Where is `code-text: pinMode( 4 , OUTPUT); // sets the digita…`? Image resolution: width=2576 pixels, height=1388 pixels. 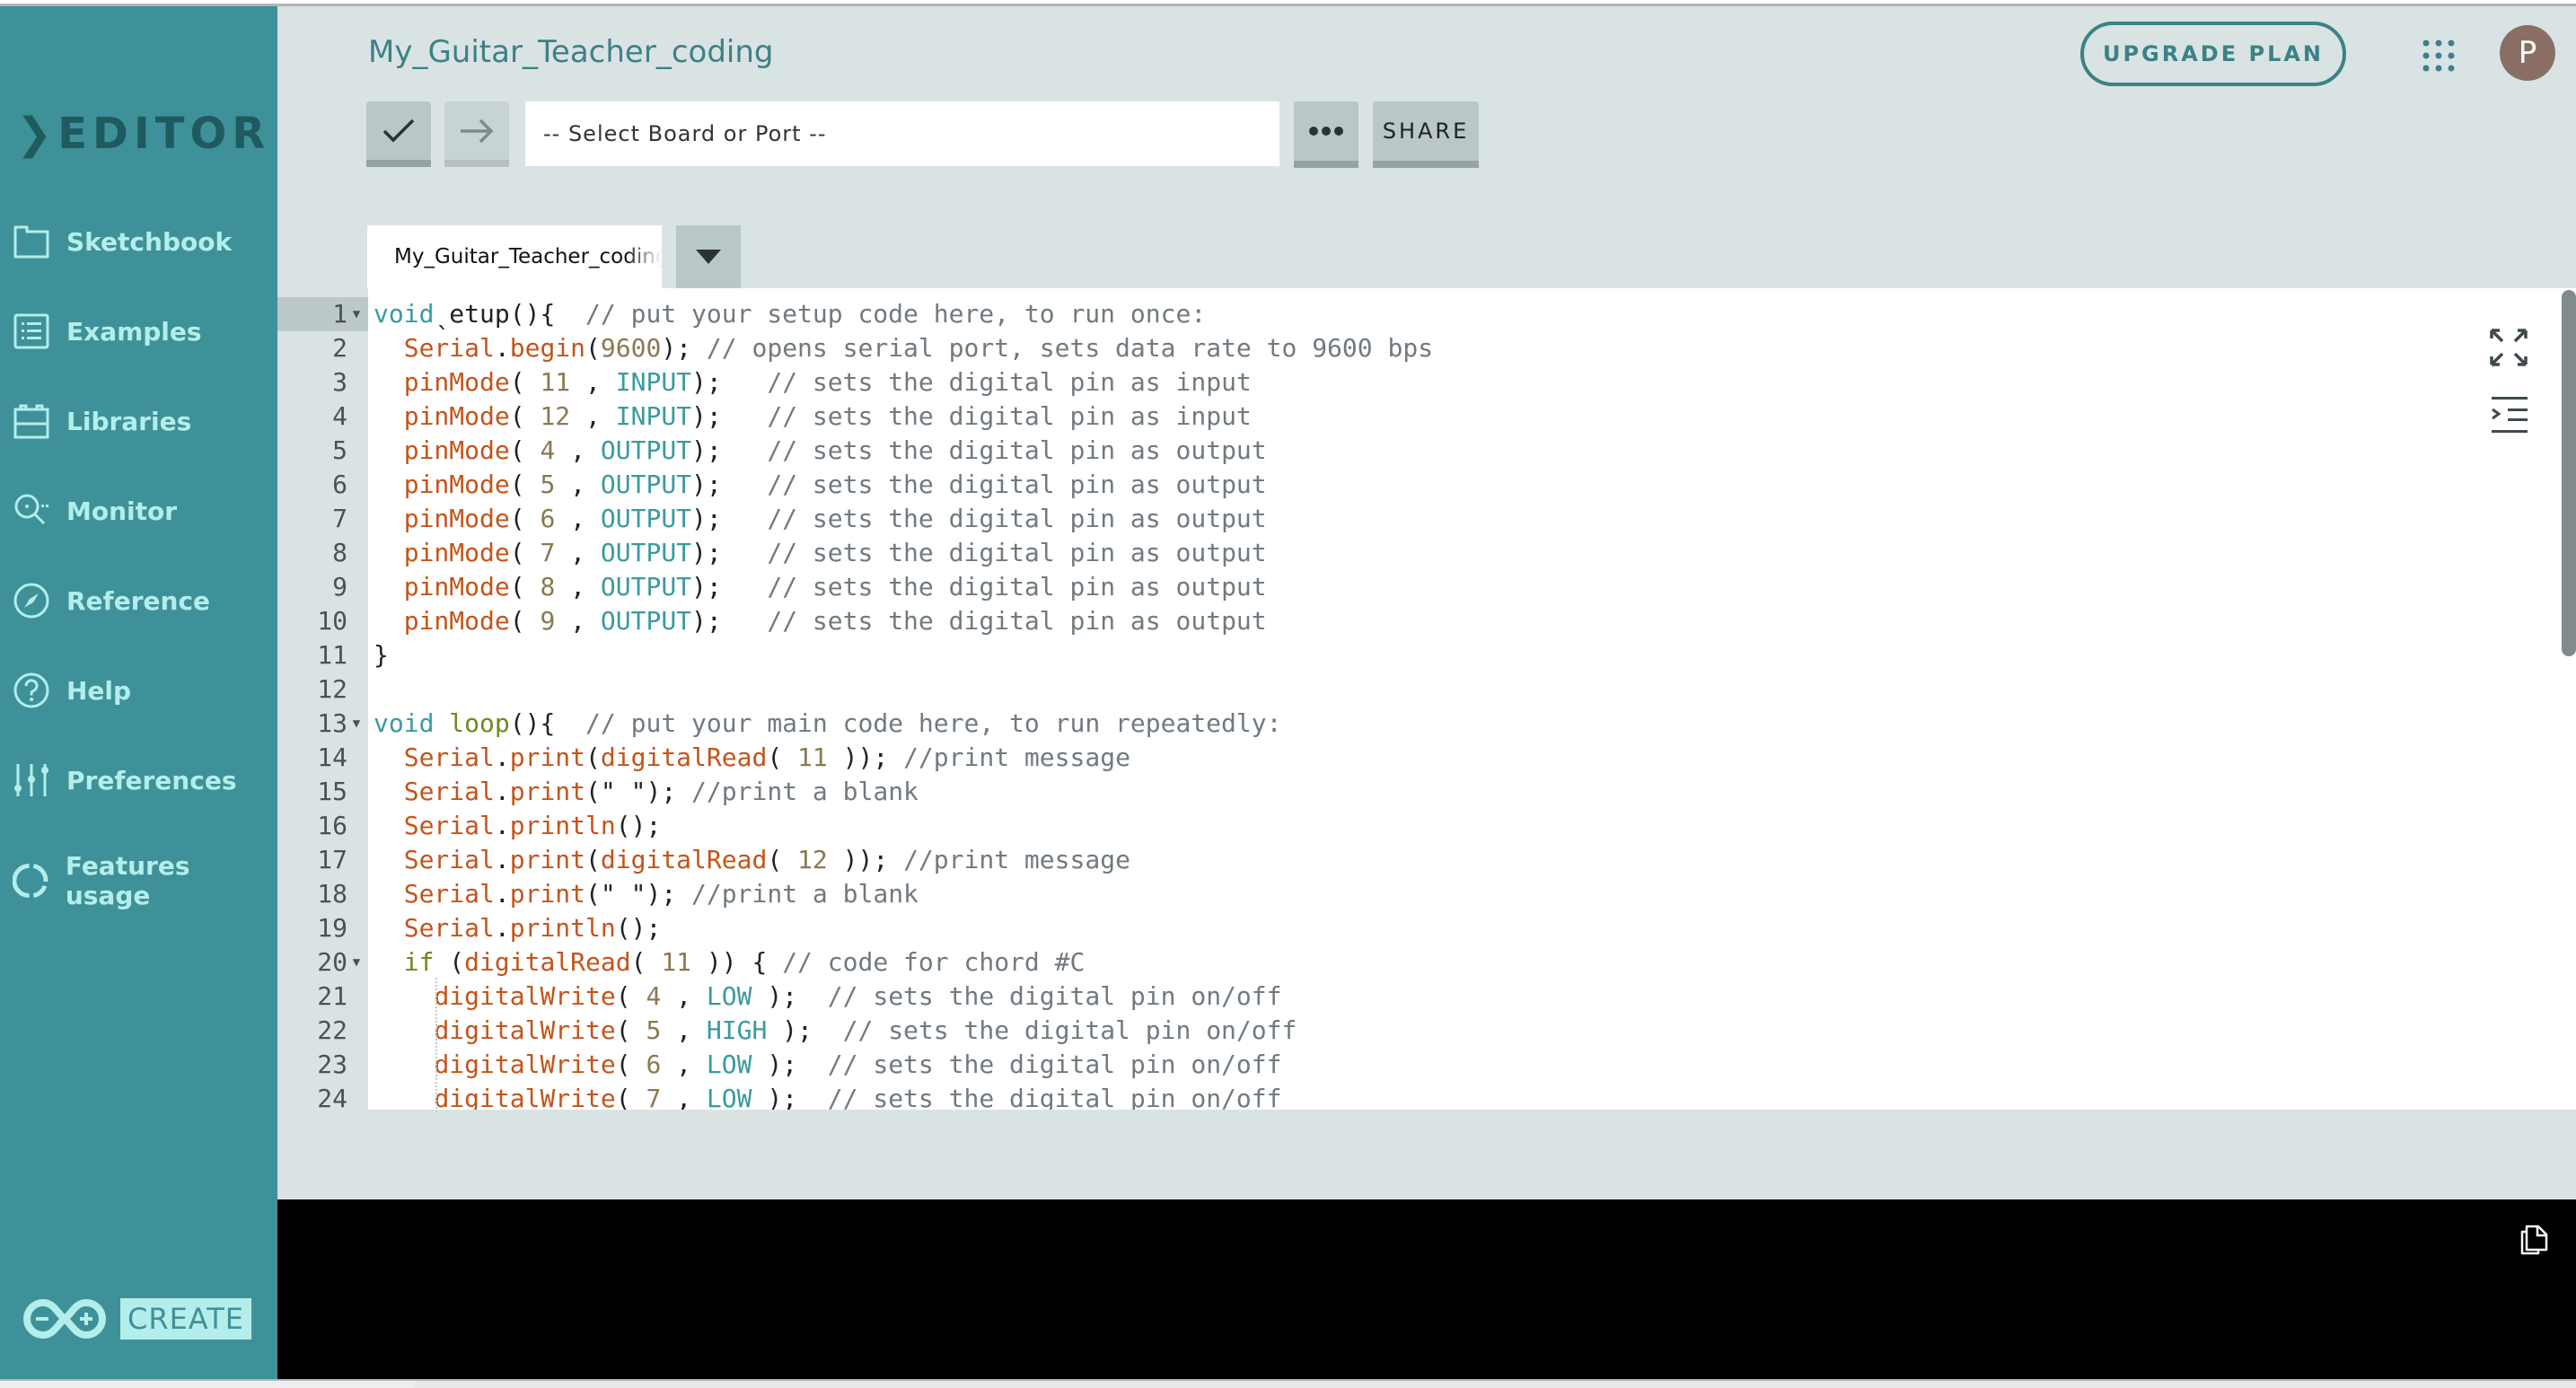 code-text: pinMode( 4 , OUTPUT); // sets the digita… is located at coordinates (820, 451).